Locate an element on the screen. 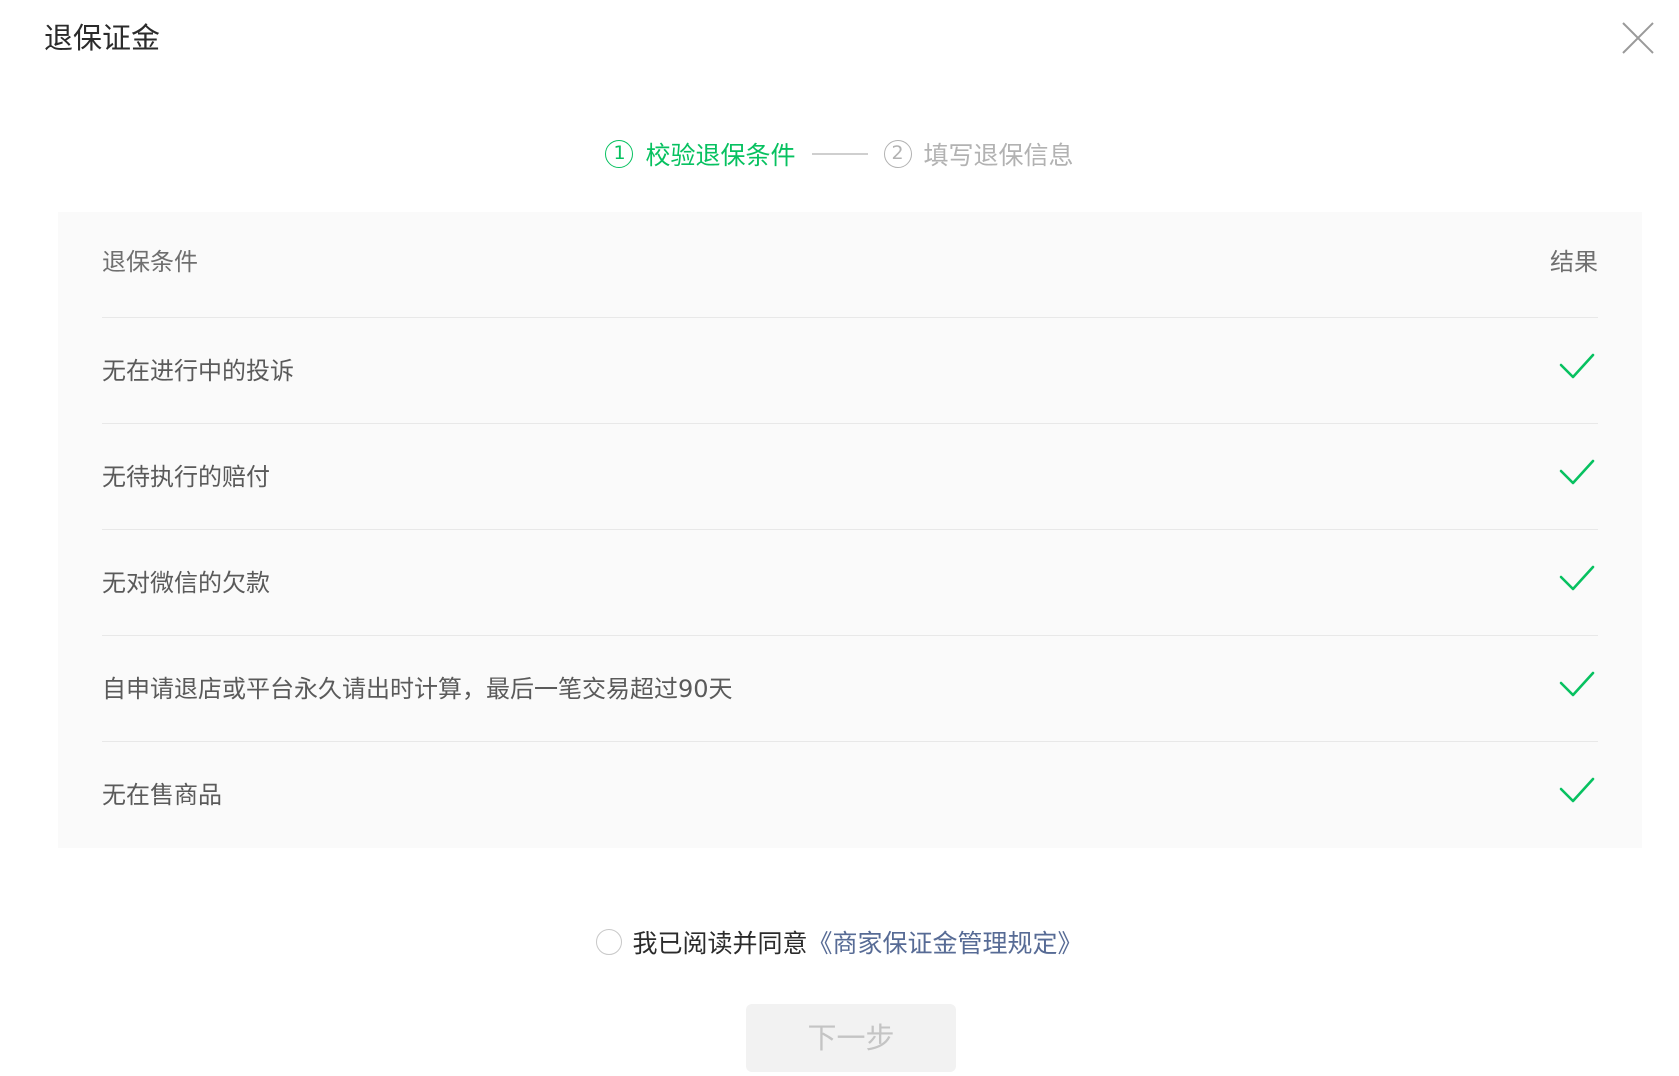 The width and height of the screenshot is (1679, 1076). agreement-row: 我已阅读并同意 《商家保证金管理规定》 is located at coordinates (839, 942).